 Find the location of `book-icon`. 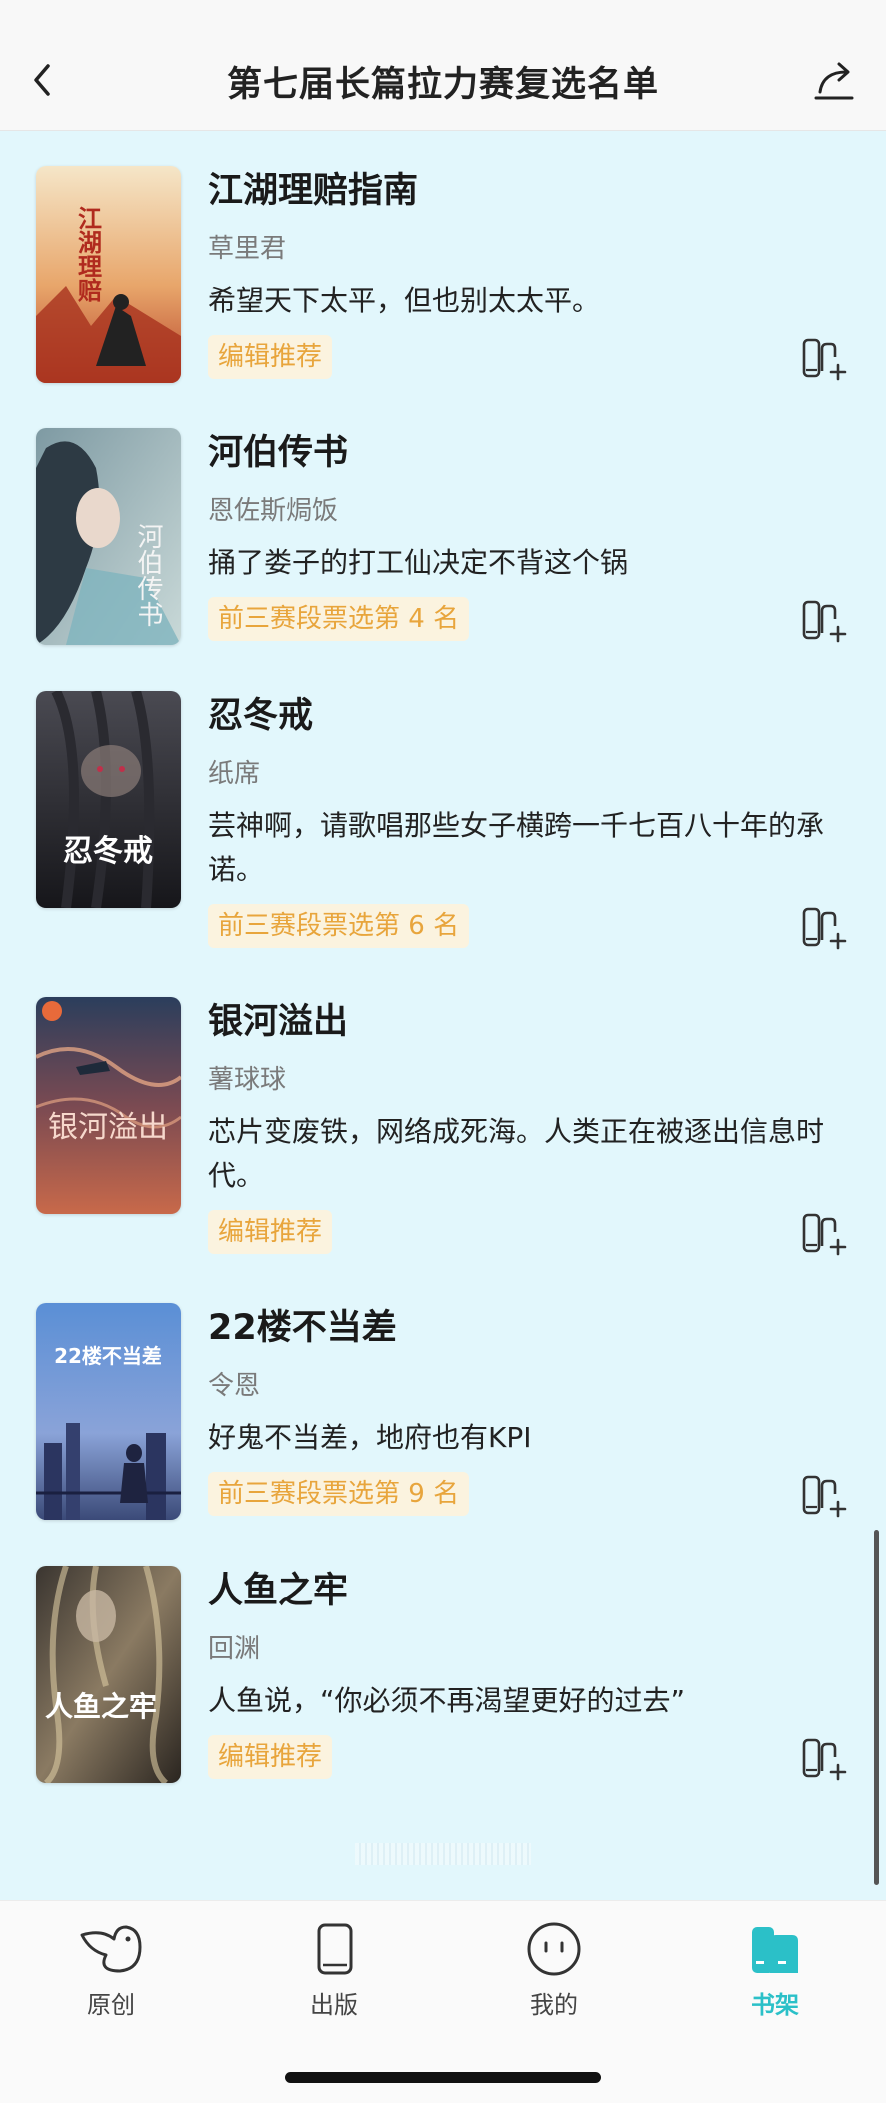

book-icon is located at coordinates (335, 1949).